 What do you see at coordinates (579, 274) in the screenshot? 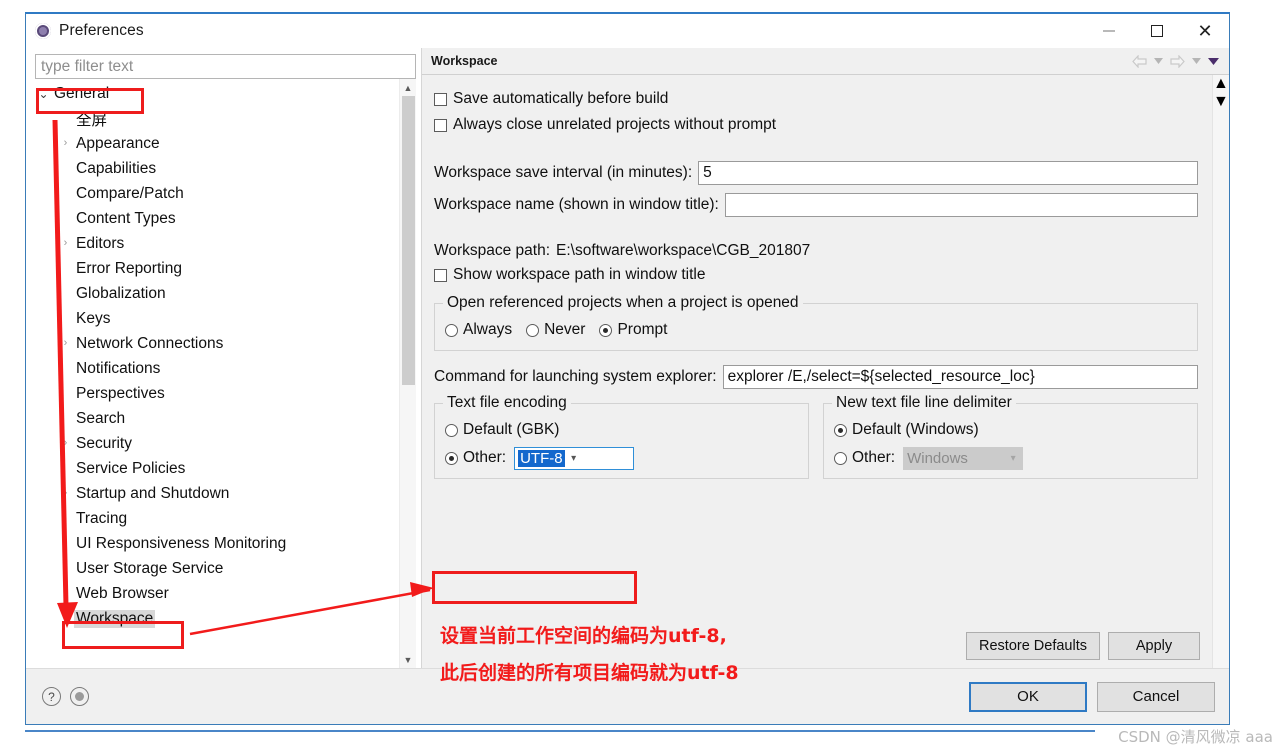
I see `show-workspace-path-label: Show workspace path in window title` at bounding box center [579, 274].